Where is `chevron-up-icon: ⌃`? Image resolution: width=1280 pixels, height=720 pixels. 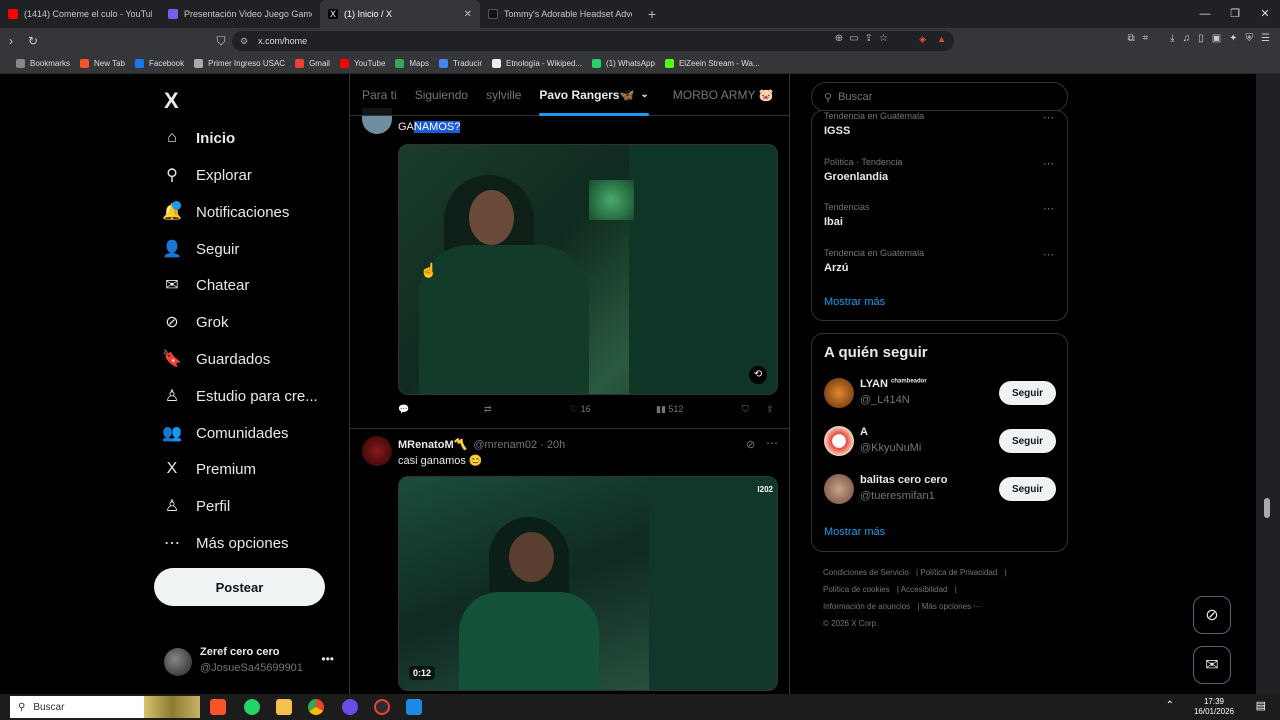
chevron-up-icon: ⌃ is located at coordinates (1170, 705).